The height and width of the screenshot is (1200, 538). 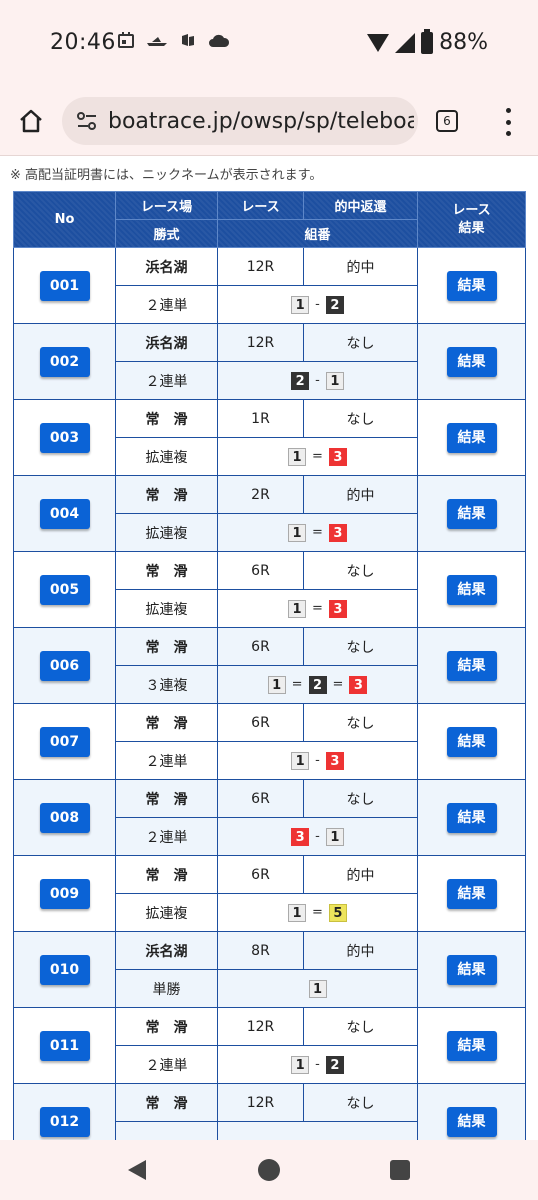 What do you see at coordinates (269, 44) in the screenshot?
I see `status-bar: 20:46 88%` at bounding box center [269, 44].